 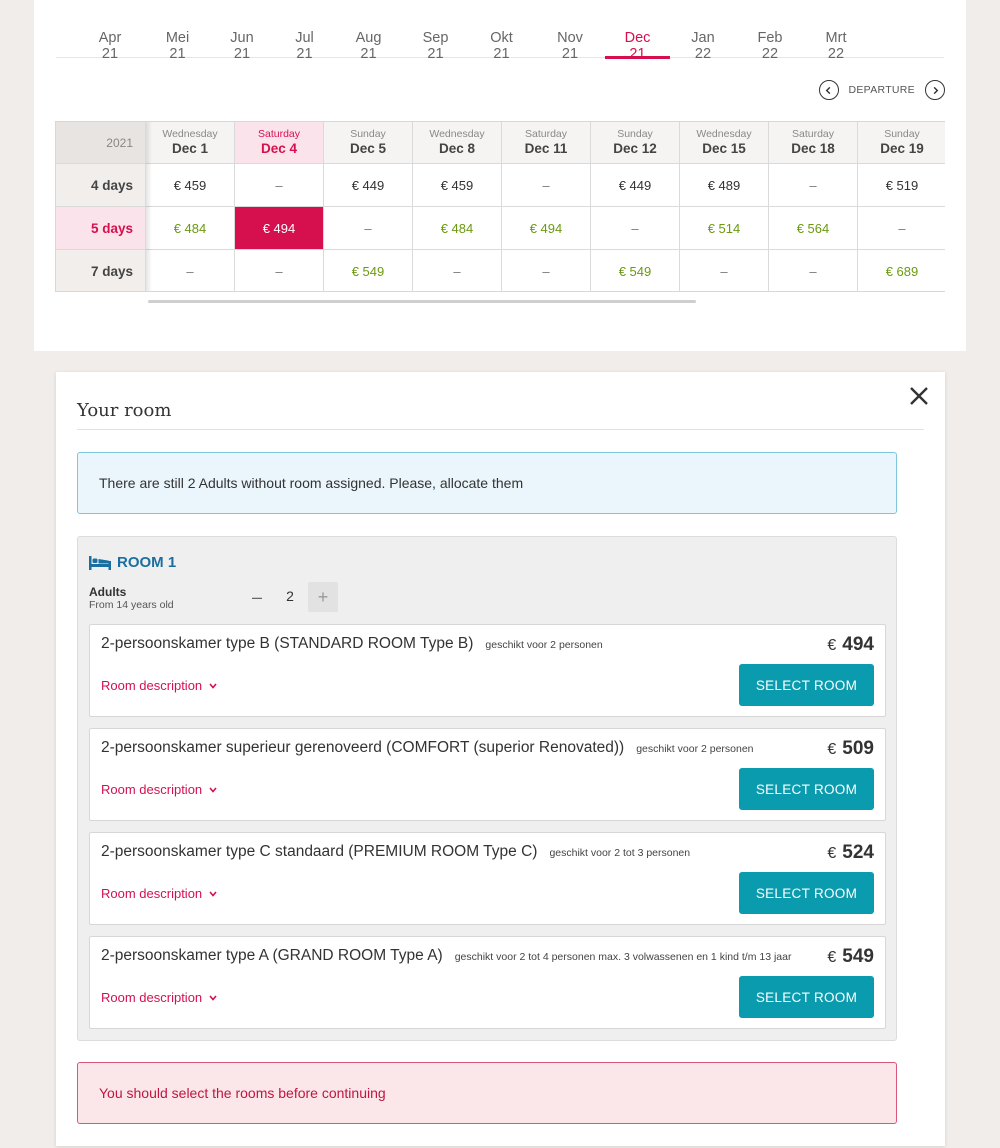 I want to click on price-cell: € 689, so click(x=901, y=270).